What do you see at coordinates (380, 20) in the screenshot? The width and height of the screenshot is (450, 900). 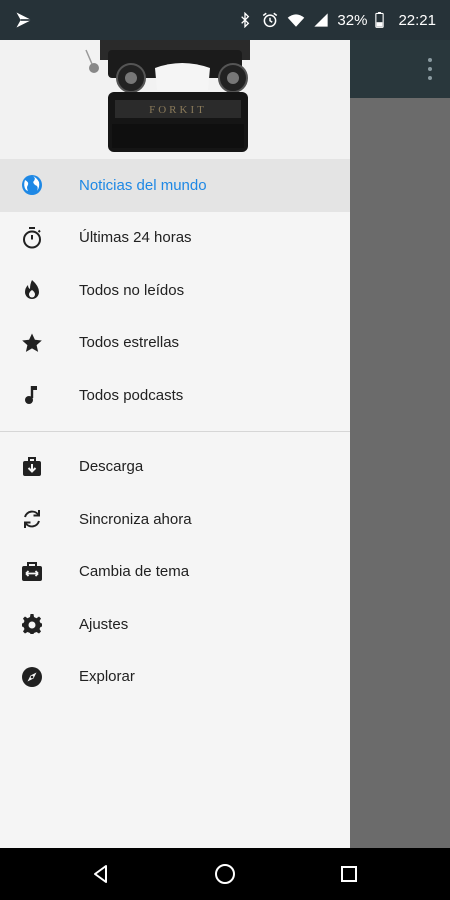 I see `battery-icon` at bounding box center [380, 20].